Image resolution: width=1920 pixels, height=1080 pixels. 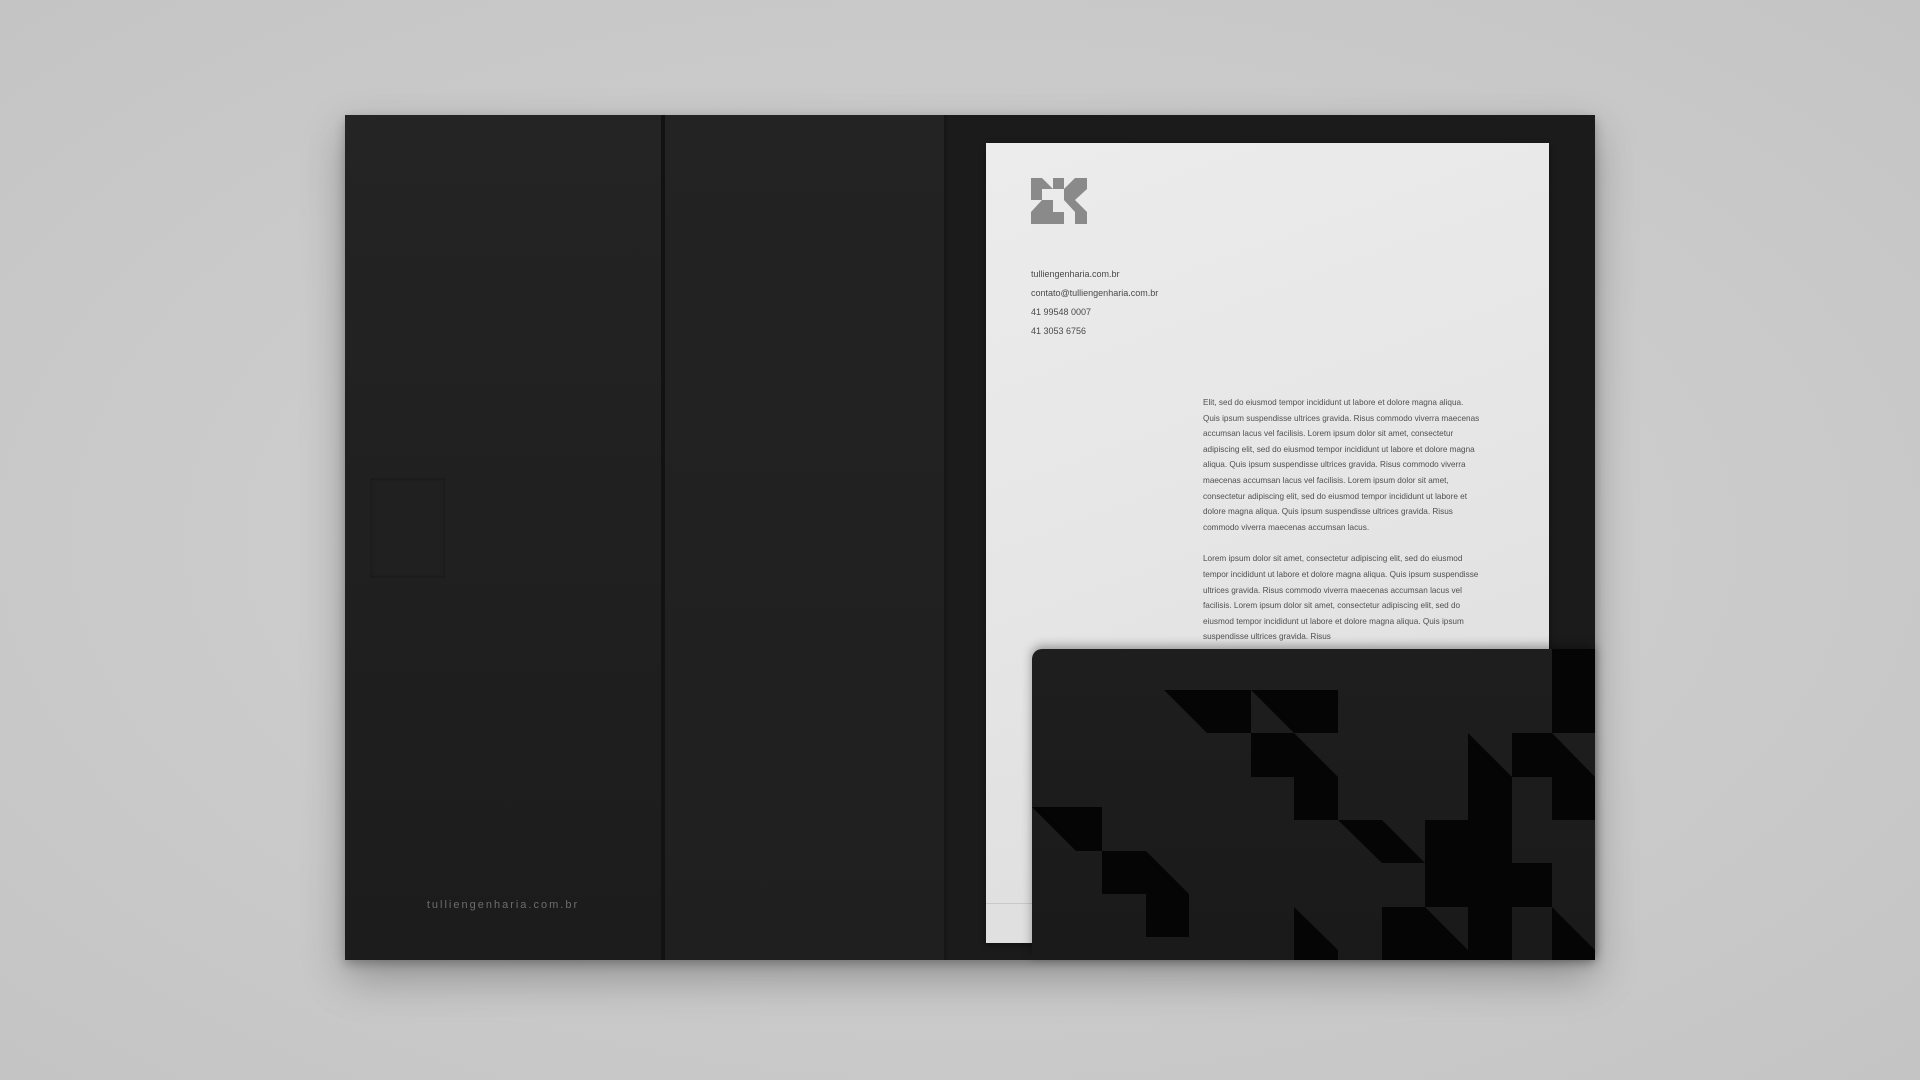 What do you see at coordinates (1075, 274) in the screenshot?
I see `contact-website: tulliengenharia.com.br` at bounding box center [1075, 274].